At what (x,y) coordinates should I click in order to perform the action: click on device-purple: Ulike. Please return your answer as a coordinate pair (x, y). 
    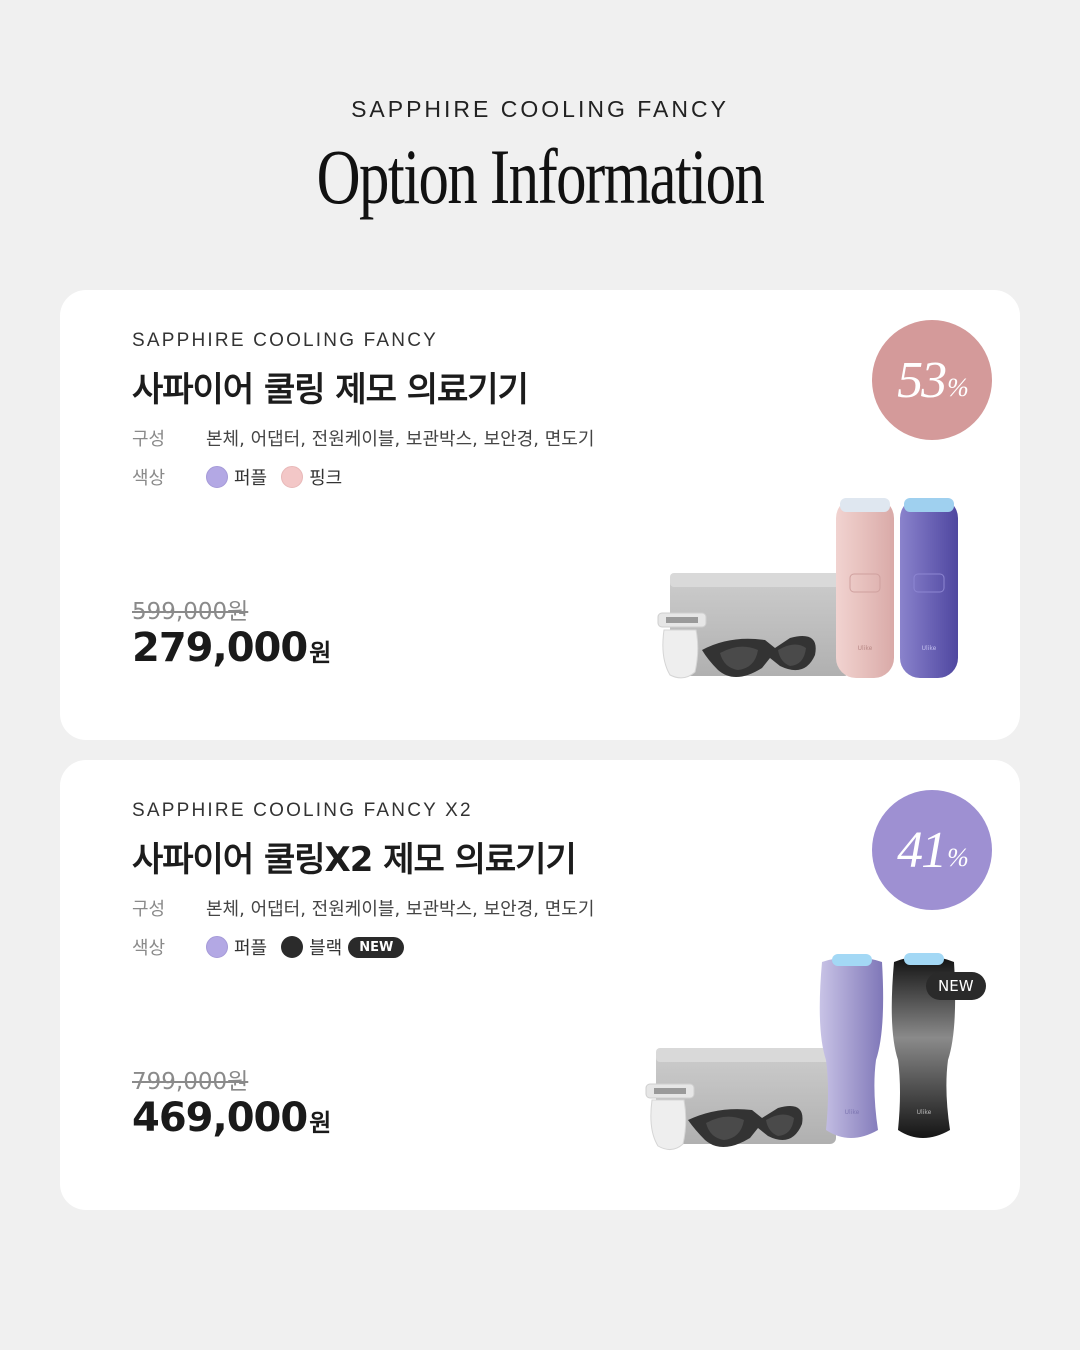
    Looking at the image, I should click on (929, 588).